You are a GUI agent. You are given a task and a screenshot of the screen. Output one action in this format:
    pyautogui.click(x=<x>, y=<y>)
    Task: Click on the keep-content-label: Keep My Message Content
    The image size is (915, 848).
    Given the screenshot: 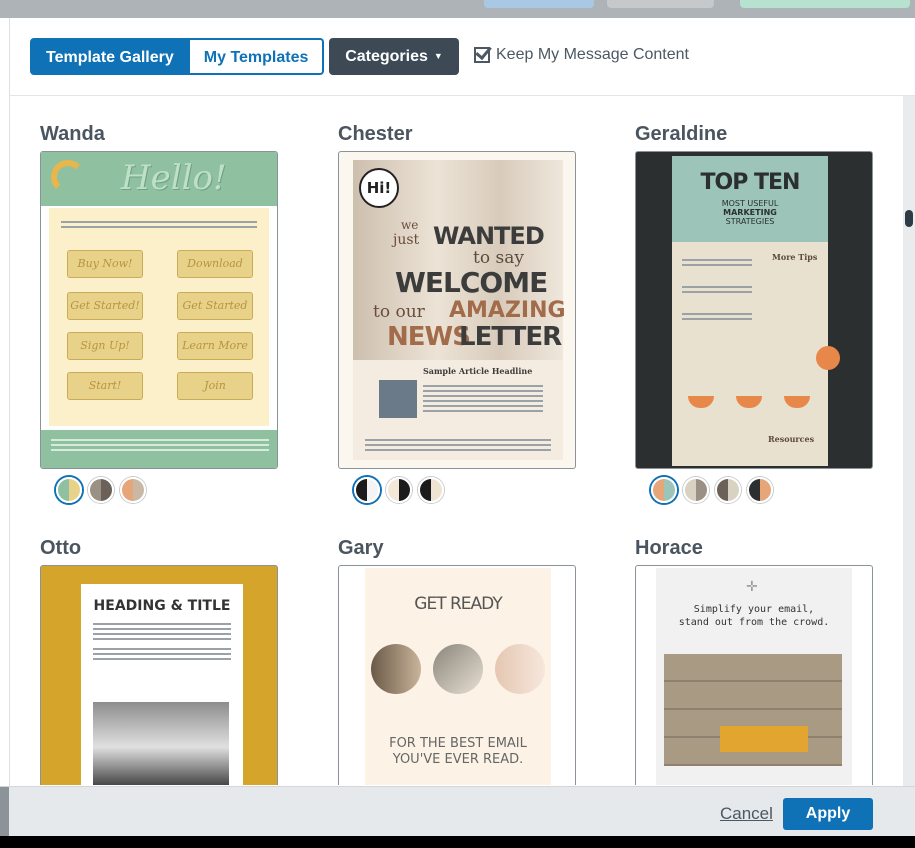 What is the action you would take?
    pyautogui.click(x=592, y=54)
    